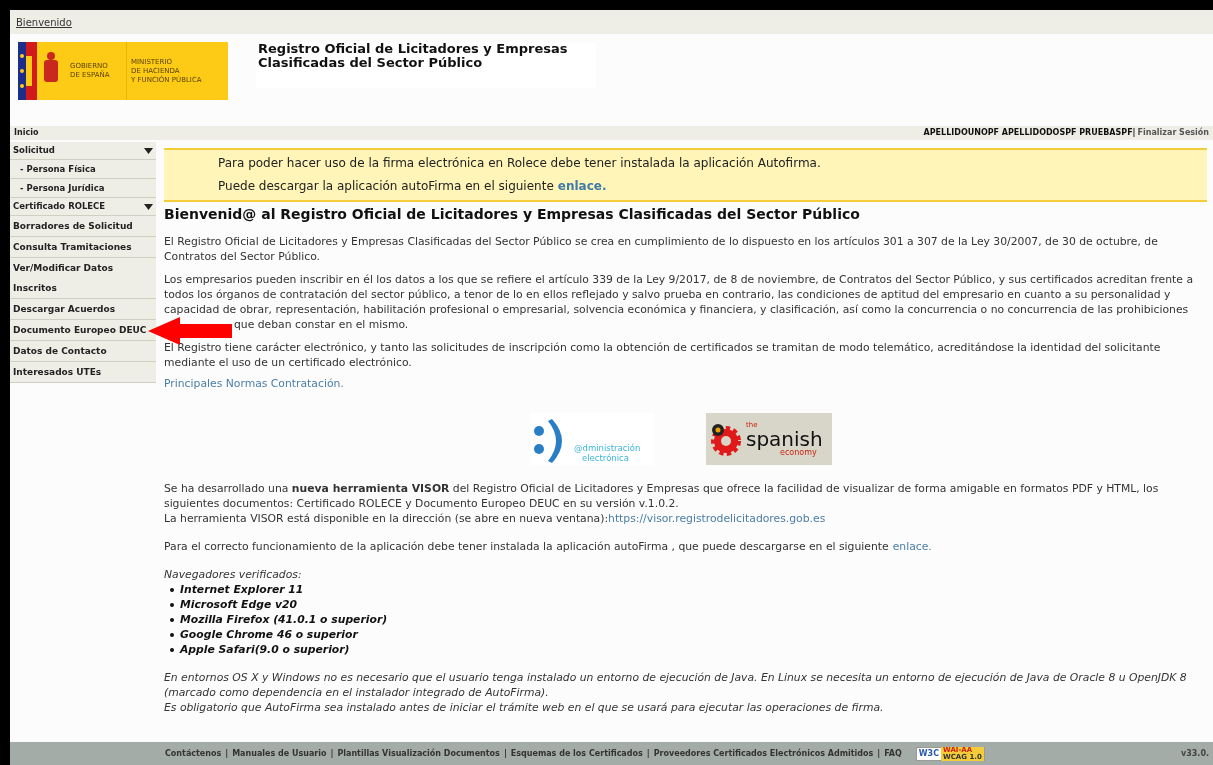 The height and width of the screenshot is (765, 1213). Describe the element at coordinates (321, 324) in the screenshot. I see `paragraph-line: que deban constar en el mismo.` at that location.